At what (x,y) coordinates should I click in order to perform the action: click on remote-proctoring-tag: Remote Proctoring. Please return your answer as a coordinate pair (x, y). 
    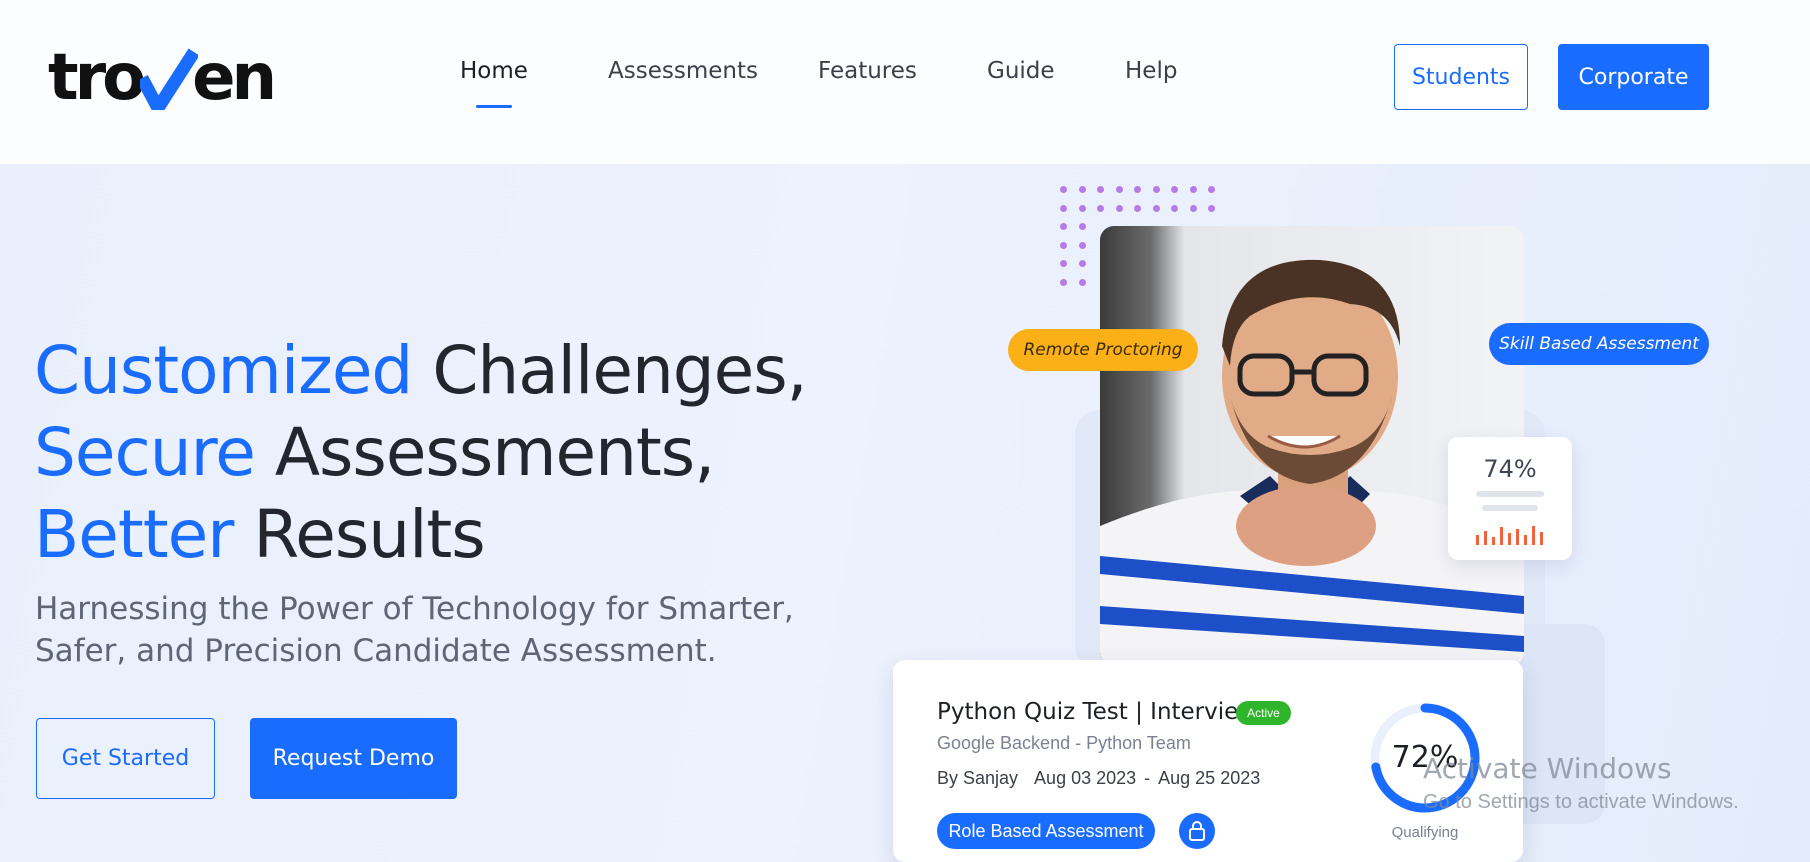
    Looking at the image, I should click on (1103, 350).